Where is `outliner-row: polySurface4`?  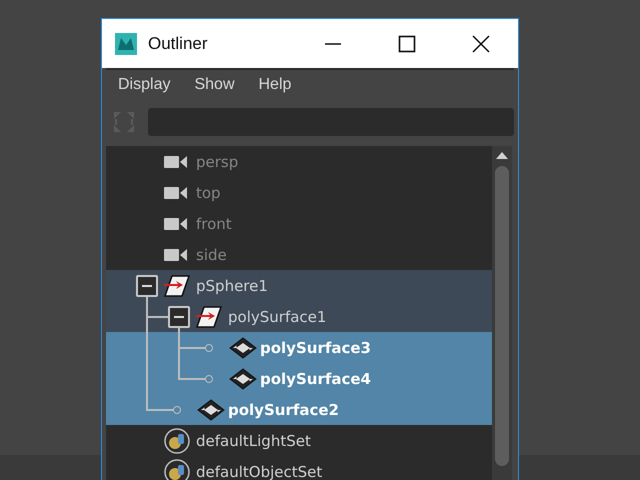 outliner-row: polySurface4 is located at coordinates (299, 378).